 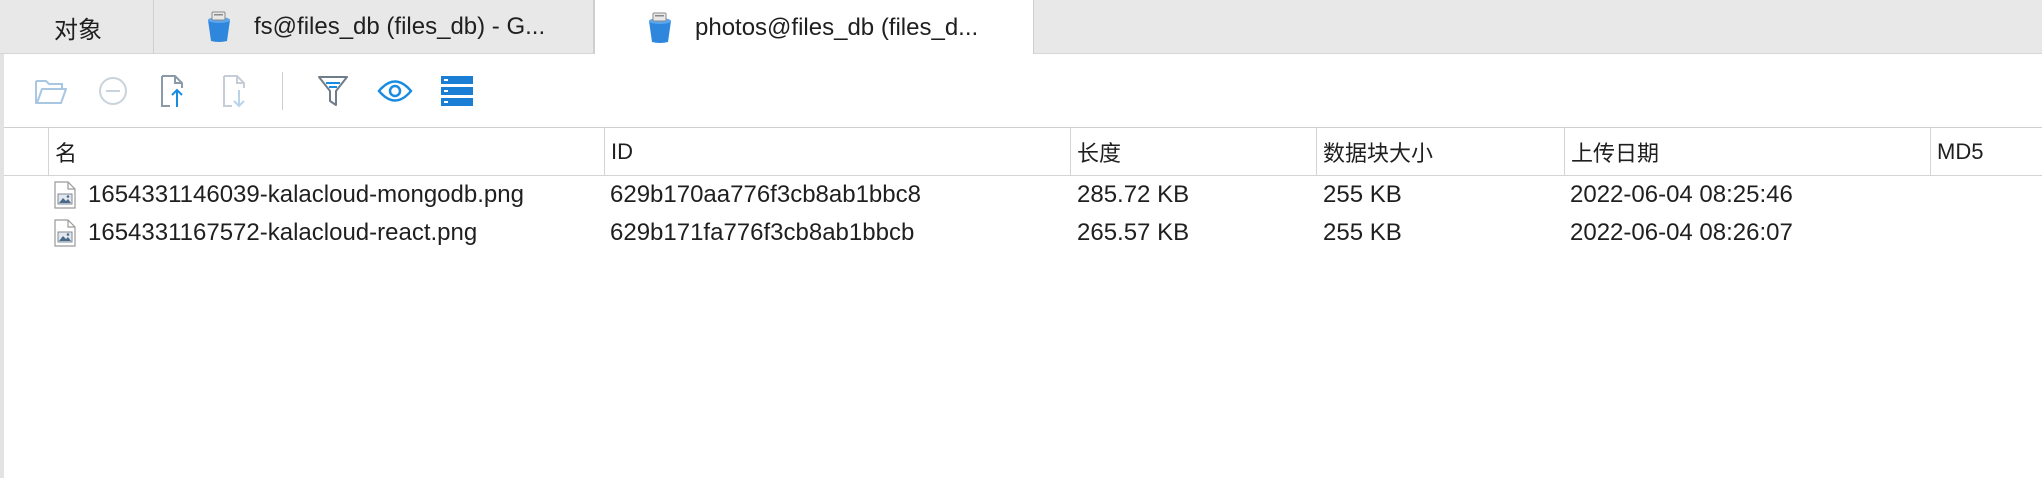 I want to click on grid-header: 名 ID 长度 数据块大小 上传日期 MD5, so click(x=1023, y=152).